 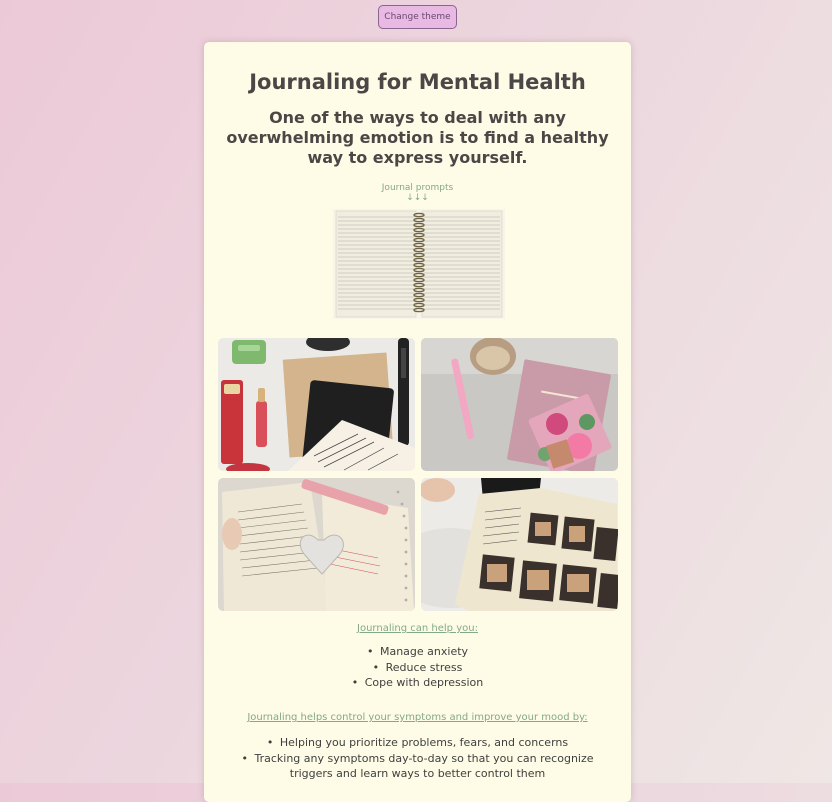 I want to click on journal-prompts-notebook-image, so click(x=419, y=264).